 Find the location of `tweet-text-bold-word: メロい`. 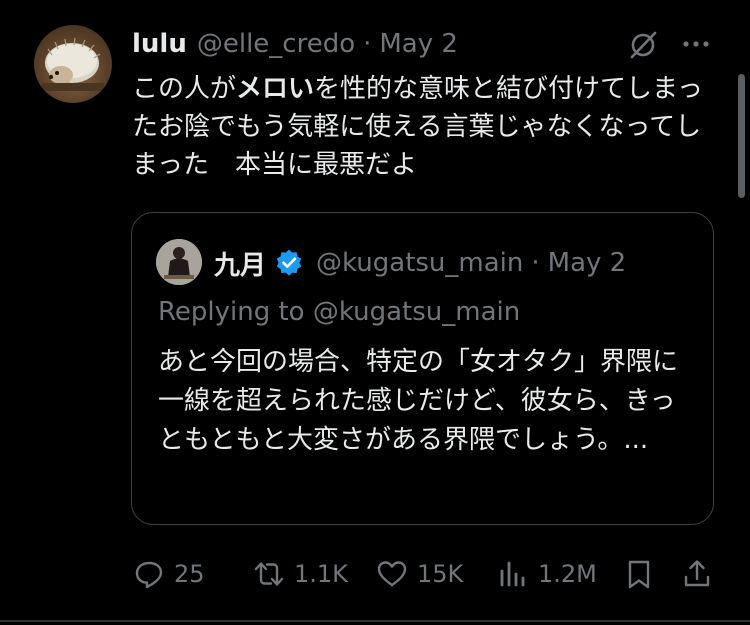

tweet-text-bold-word: メロい is located at coordinates (275, 89).